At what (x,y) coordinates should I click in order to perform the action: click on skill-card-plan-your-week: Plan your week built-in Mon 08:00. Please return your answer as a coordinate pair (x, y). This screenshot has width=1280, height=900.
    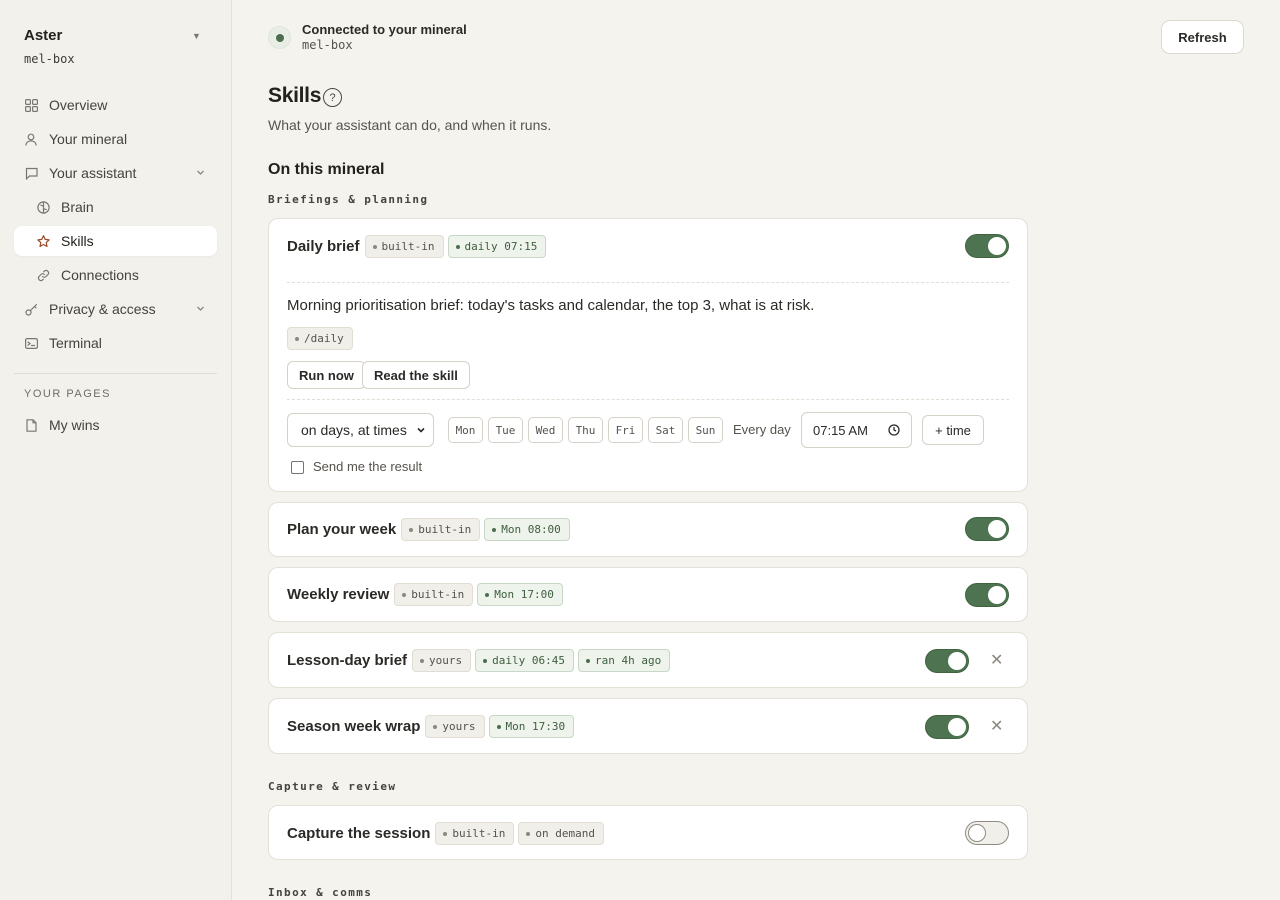
    Looking at the image, I should click on (648, 529).